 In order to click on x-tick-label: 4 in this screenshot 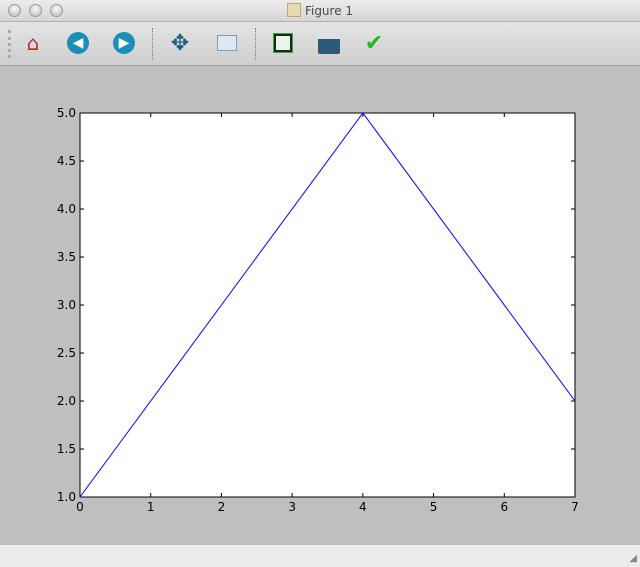, I will do `click(363, 507)`.